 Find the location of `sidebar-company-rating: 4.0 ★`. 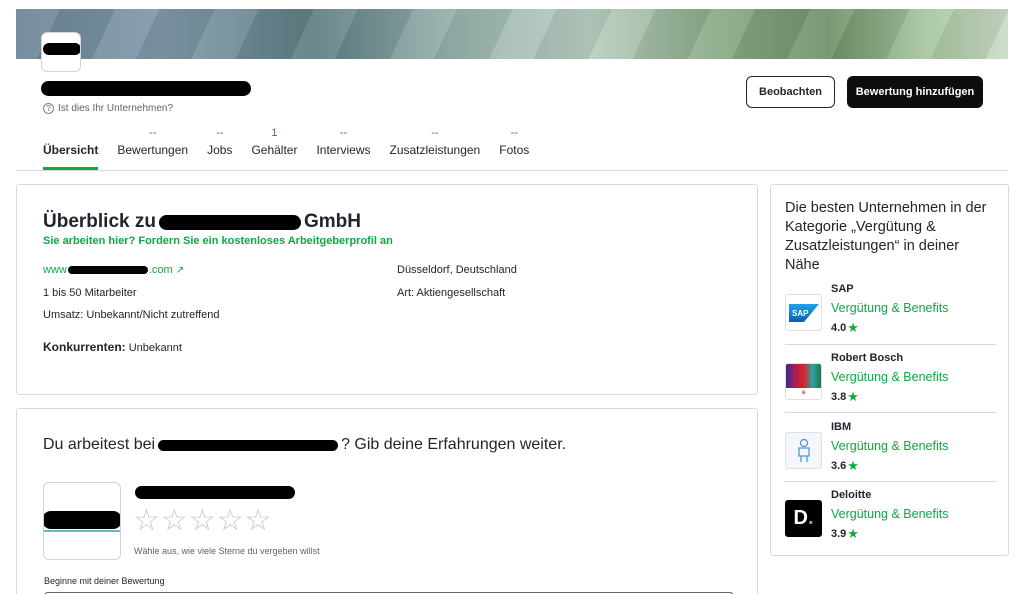

sidebar-company-rating: 4.0 ★ is located at coordinates (845, 328).